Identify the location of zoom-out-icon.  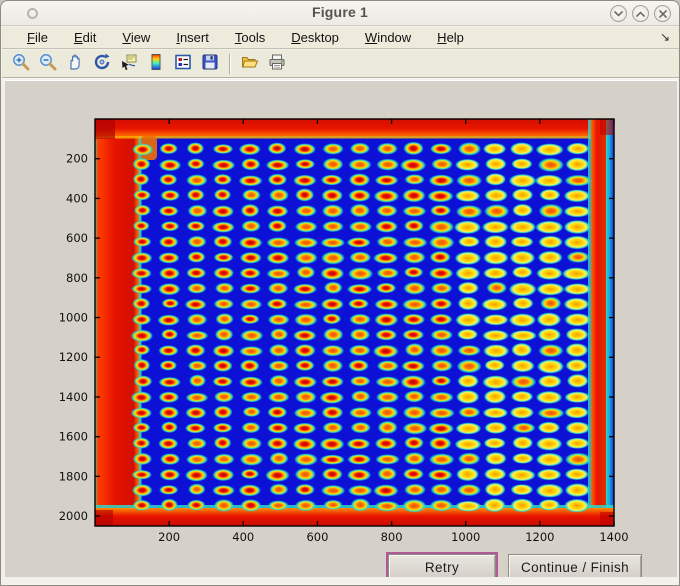
(48, 63).